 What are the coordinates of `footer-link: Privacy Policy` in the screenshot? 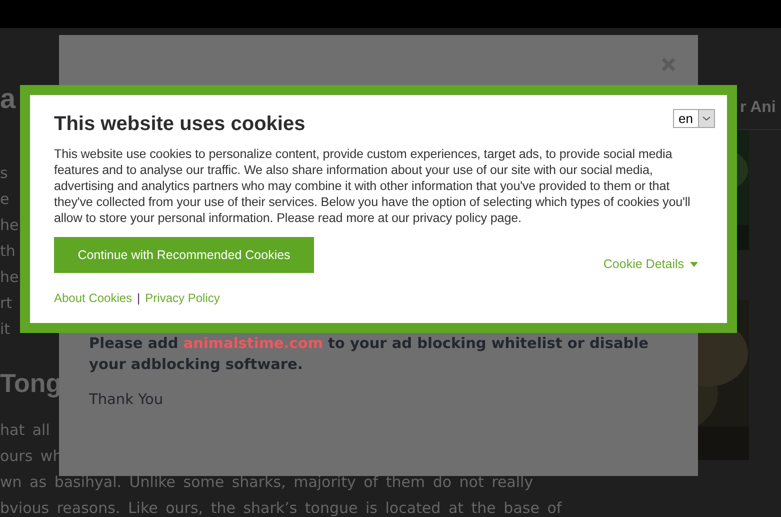 It's located at (182, 298).